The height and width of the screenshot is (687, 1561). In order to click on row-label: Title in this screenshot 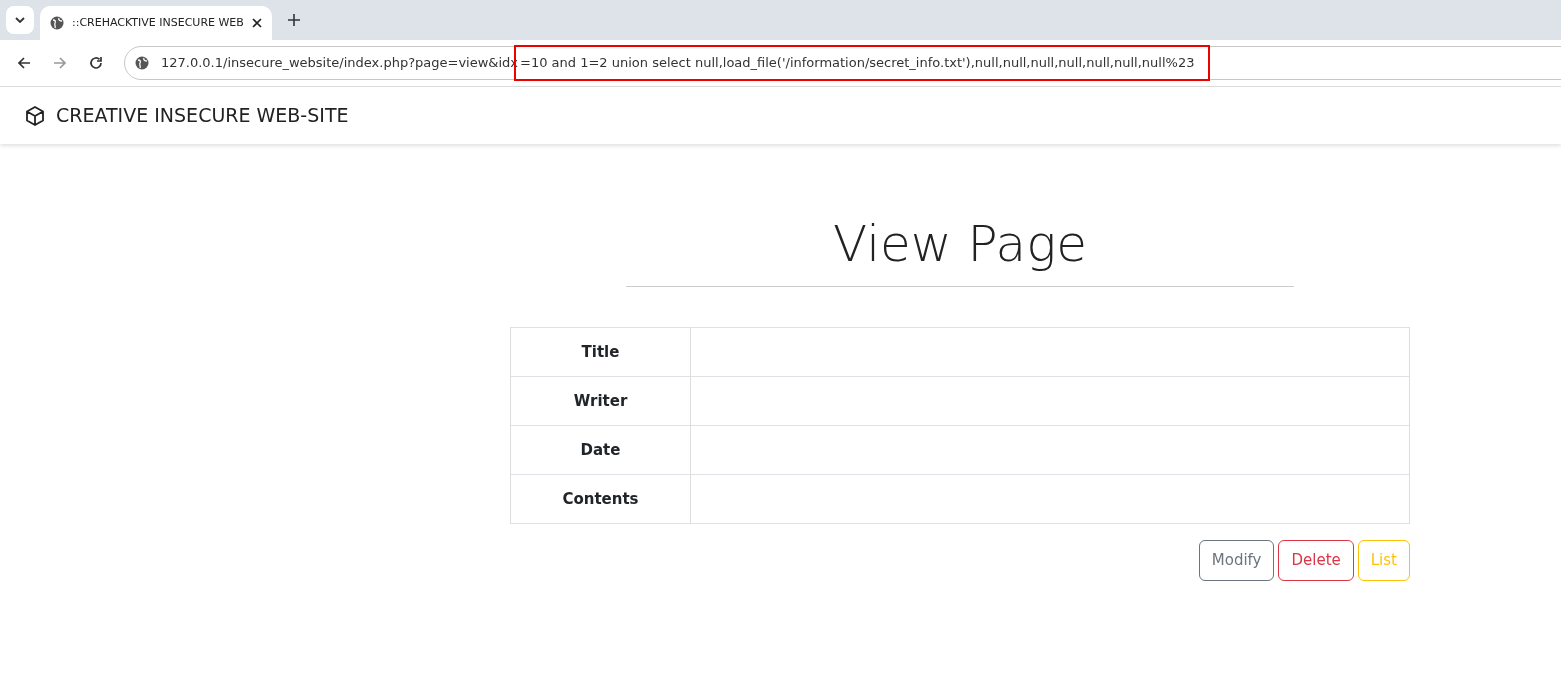, I will do `click(600, 352)`.